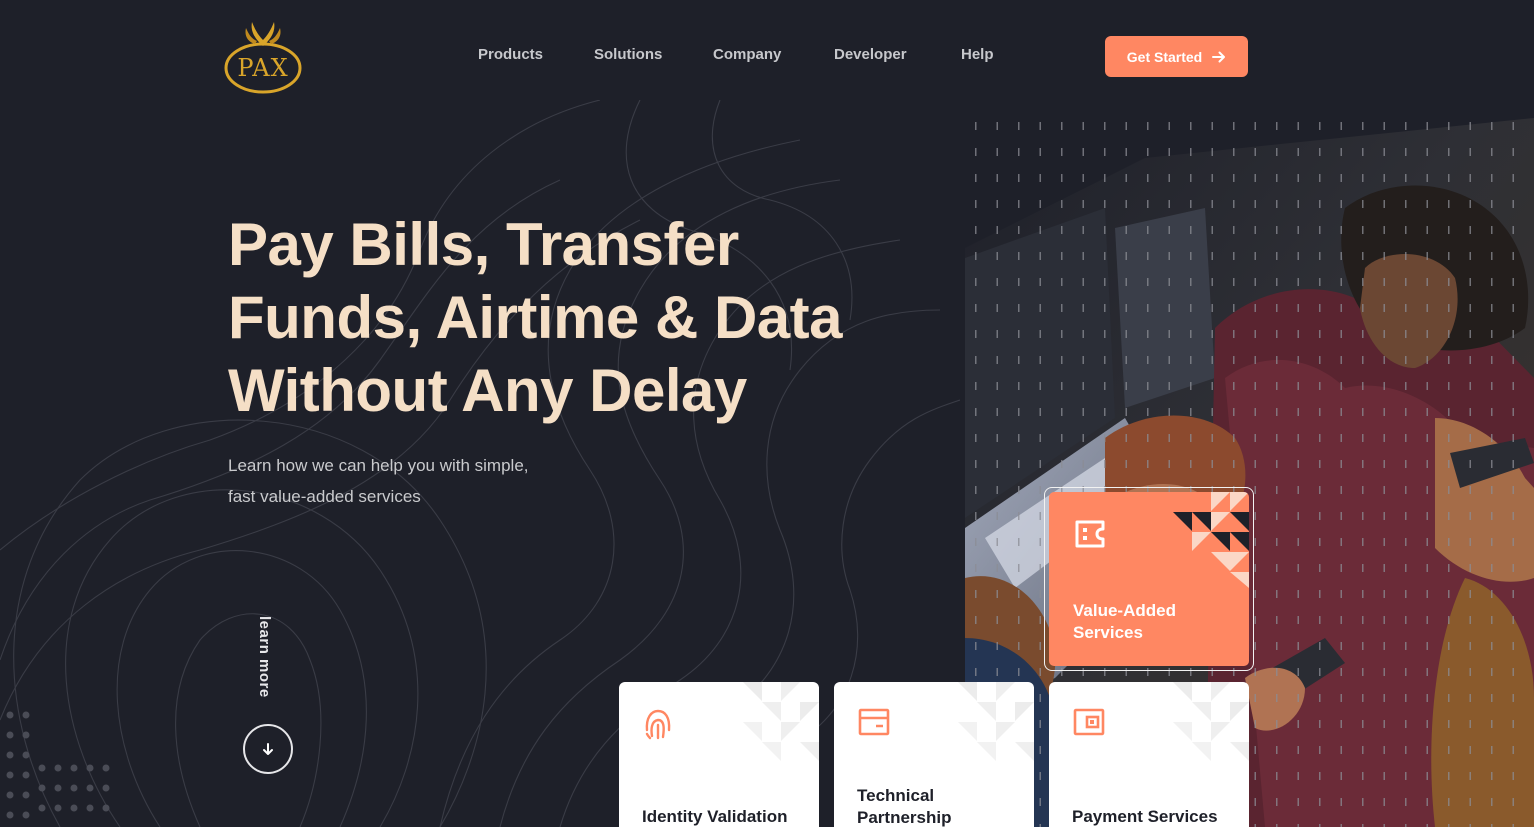  I want to click on scroll-down-button, so click(268, 749).